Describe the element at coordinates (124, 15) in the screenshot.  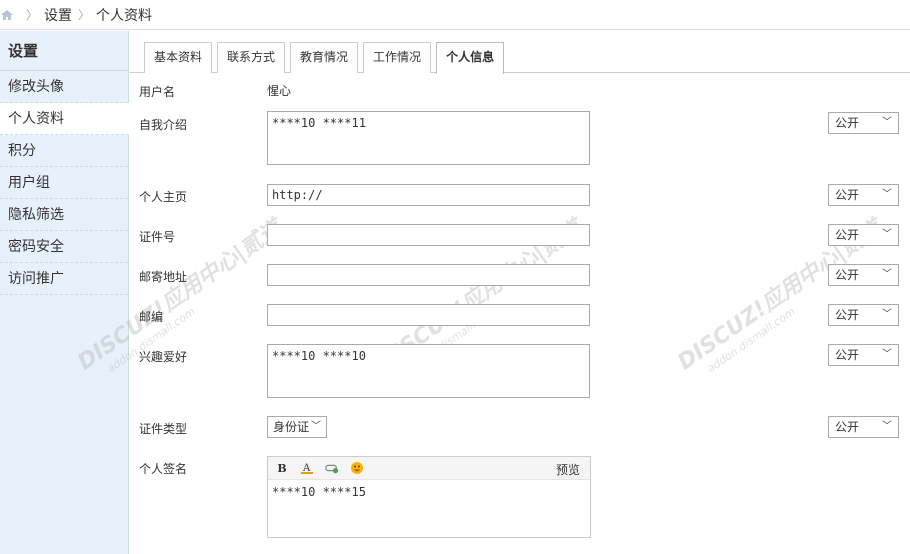
I see `breadcrumb-item-profile: 个人资料` at that location.